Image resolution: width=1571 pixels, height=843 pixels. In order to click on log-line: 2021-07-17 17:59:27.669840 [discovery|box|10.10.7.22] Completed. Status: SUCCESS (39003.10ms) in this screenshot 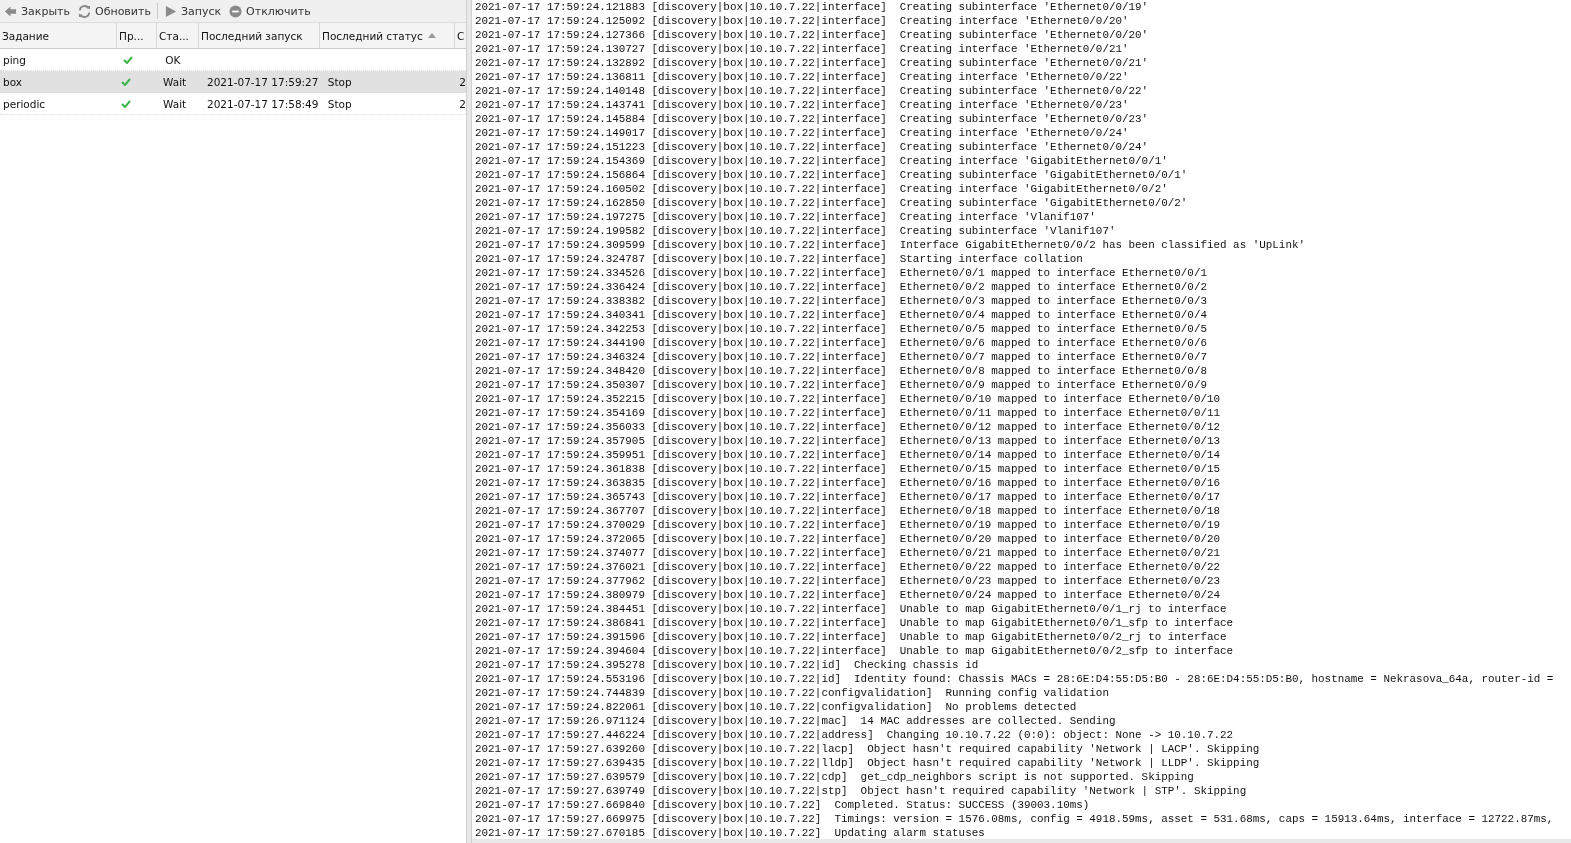, I will do `click(782, 805)`.